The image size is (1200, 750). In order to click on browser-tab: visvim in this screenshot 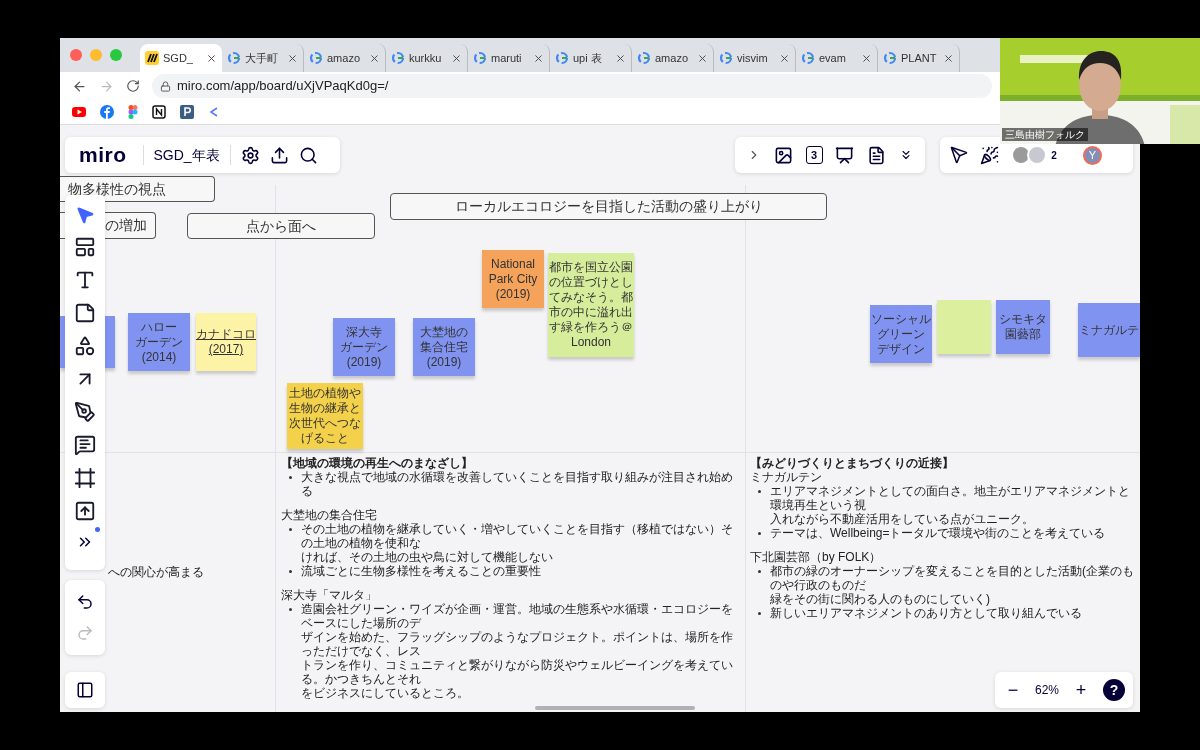, I will do `click(755, 58)`.